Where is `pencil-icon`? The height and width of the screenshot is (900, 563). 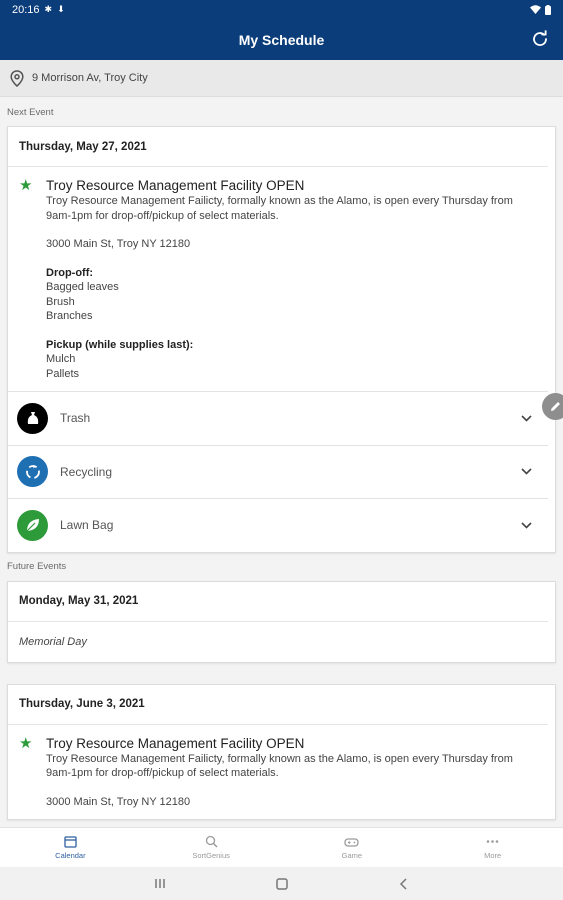 pencil-icon is located at coordinates (555, 406).